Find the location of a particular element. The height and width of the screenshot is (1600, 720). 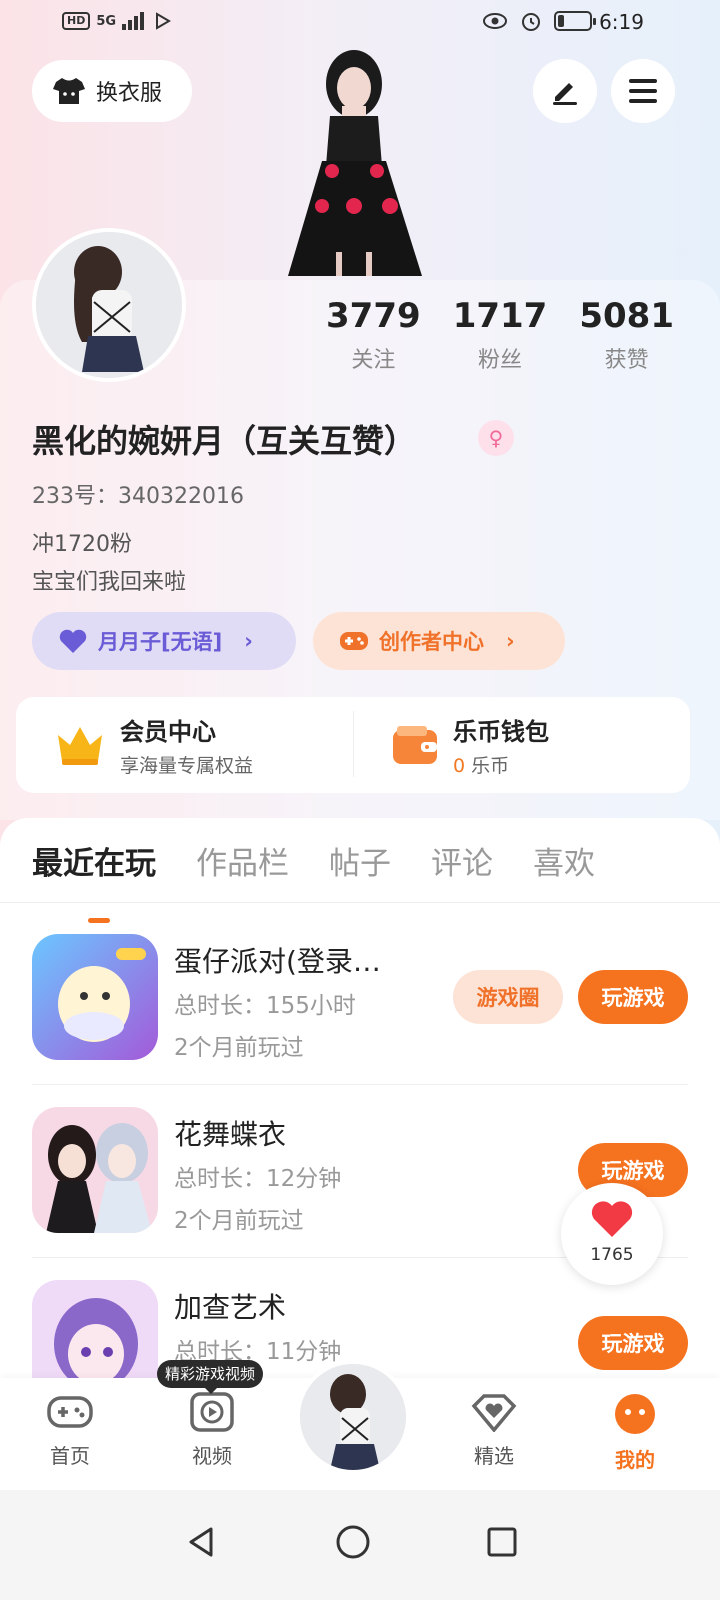

game-circle-button: 游戏圈 is located at coordinates (508, 997).